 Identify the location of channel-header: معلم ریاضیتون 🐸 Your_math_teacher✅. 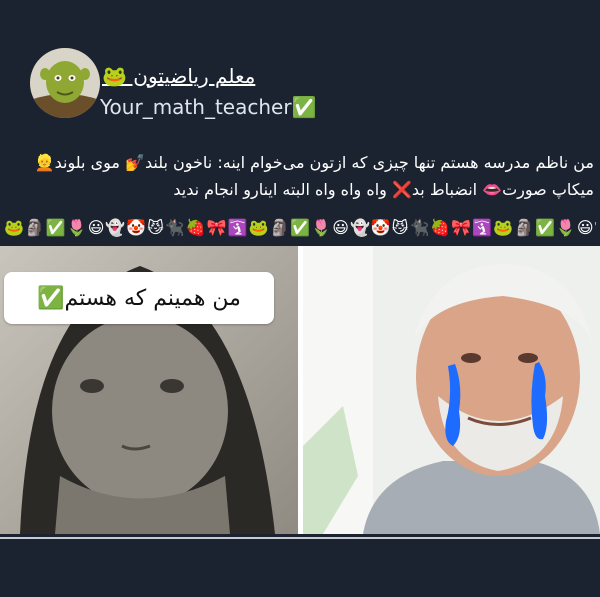
(300, 83).